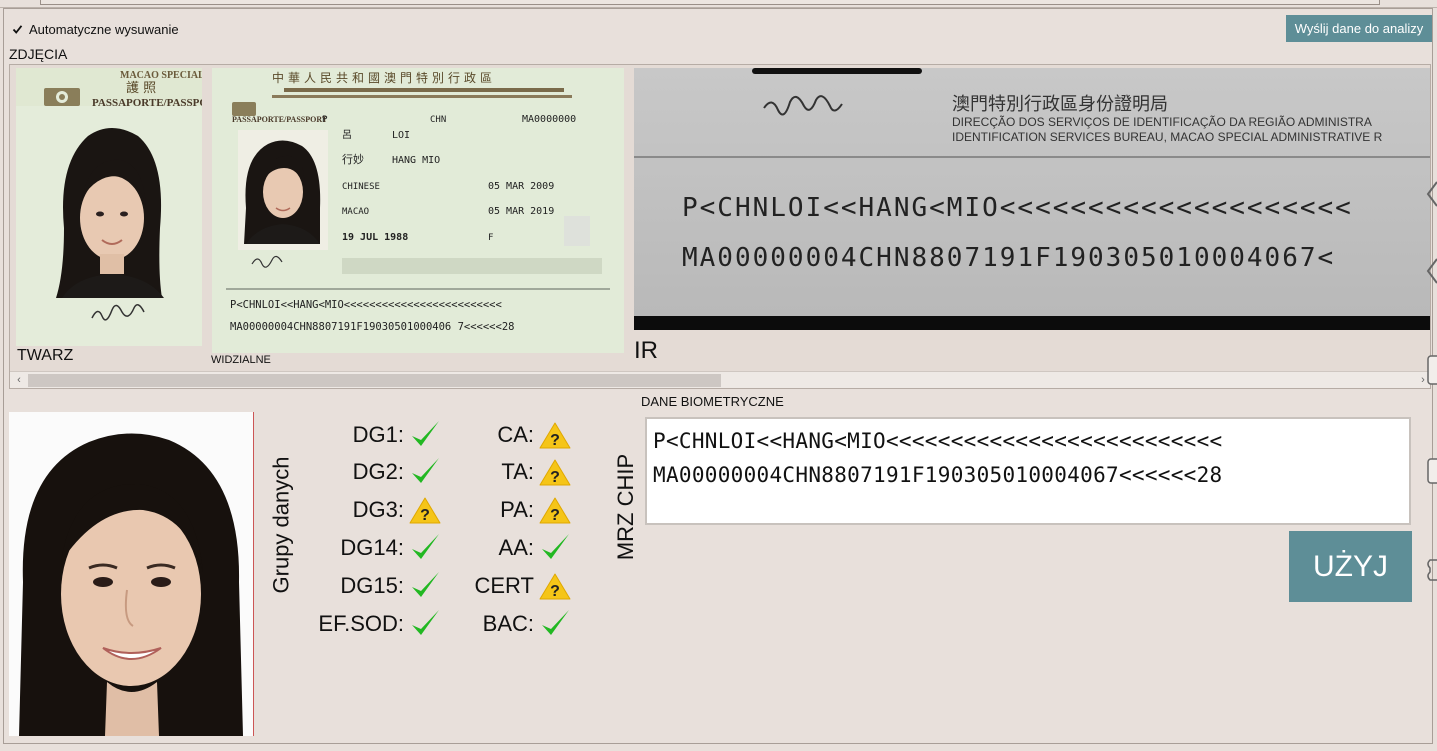  Describe the element at coordinates (436, 548) in the screenshot. I see `security-check-row: AA:` at that location.